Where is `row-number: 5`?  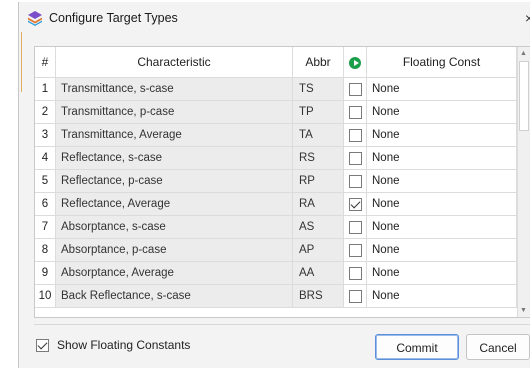 row-number: 5 is located at coordinates (45, 181).